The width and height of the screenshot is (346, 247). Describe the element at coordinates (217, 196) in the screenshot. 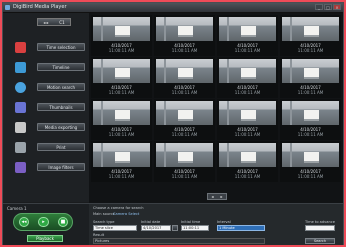

I see `pager: ◂ ▸` at that location.